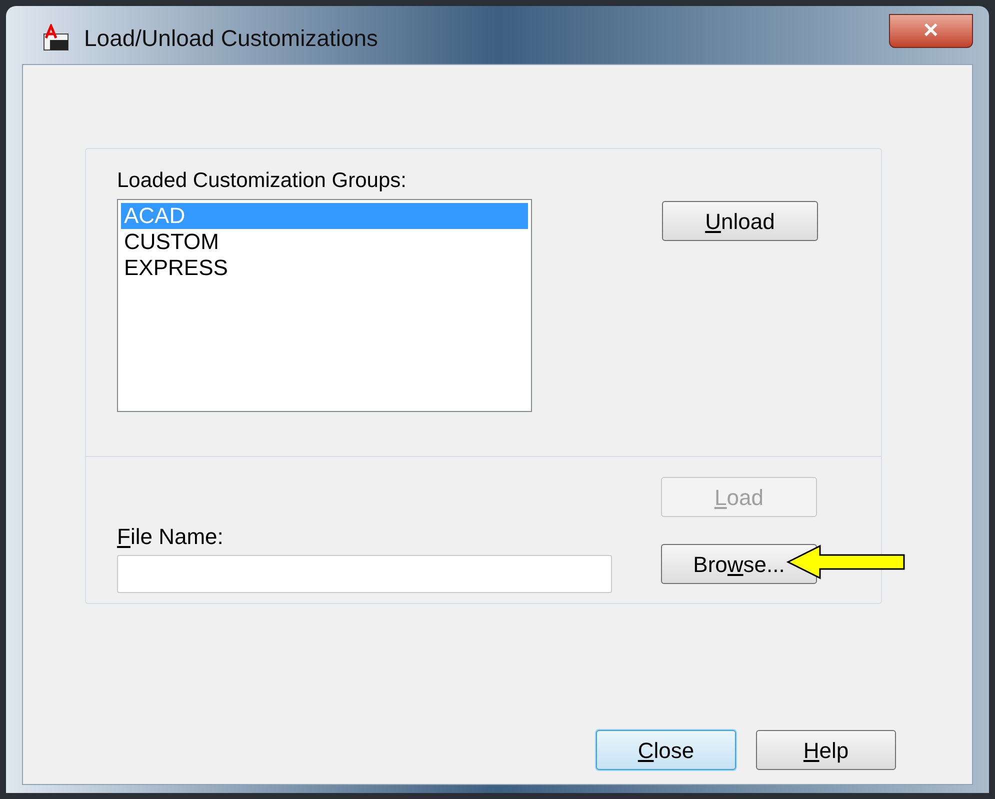 The image size is (995, 799). I want to click on close-dialog-button: Close, so click(666, 750).